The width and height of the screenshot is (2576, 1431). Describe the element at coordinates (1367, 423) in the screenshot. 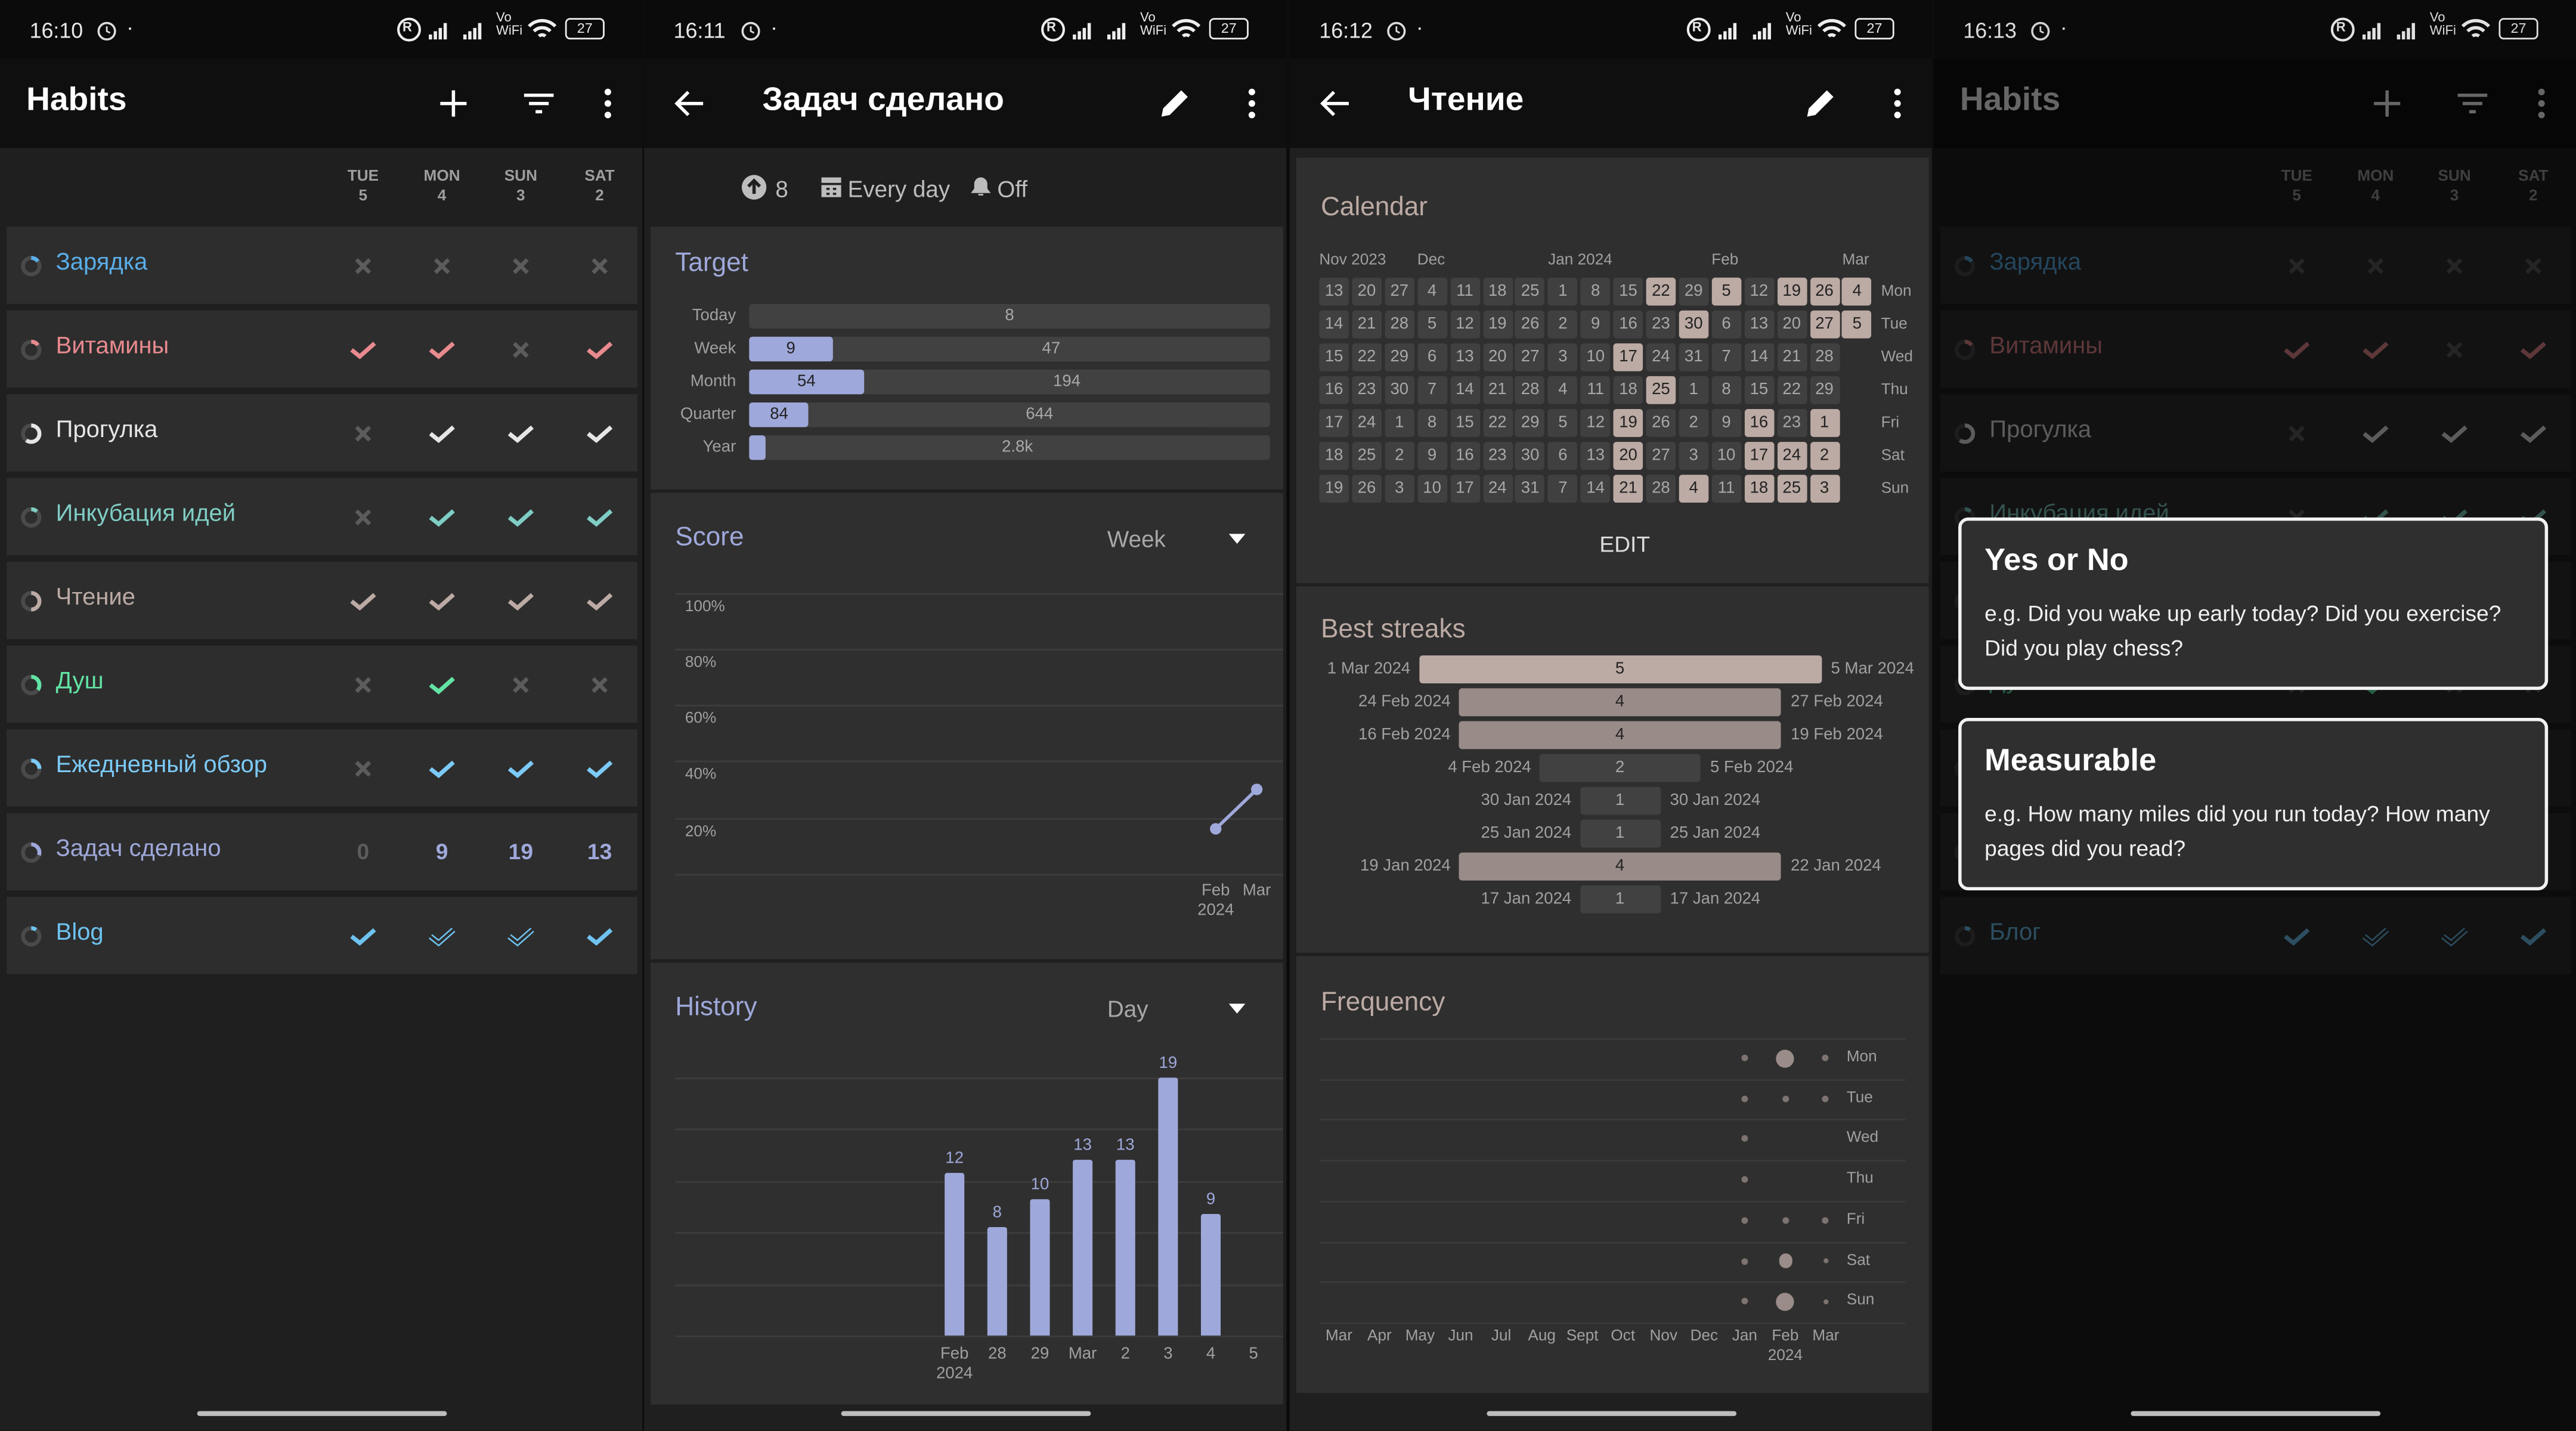

I see `calendar-day-cell: 24` at that location.